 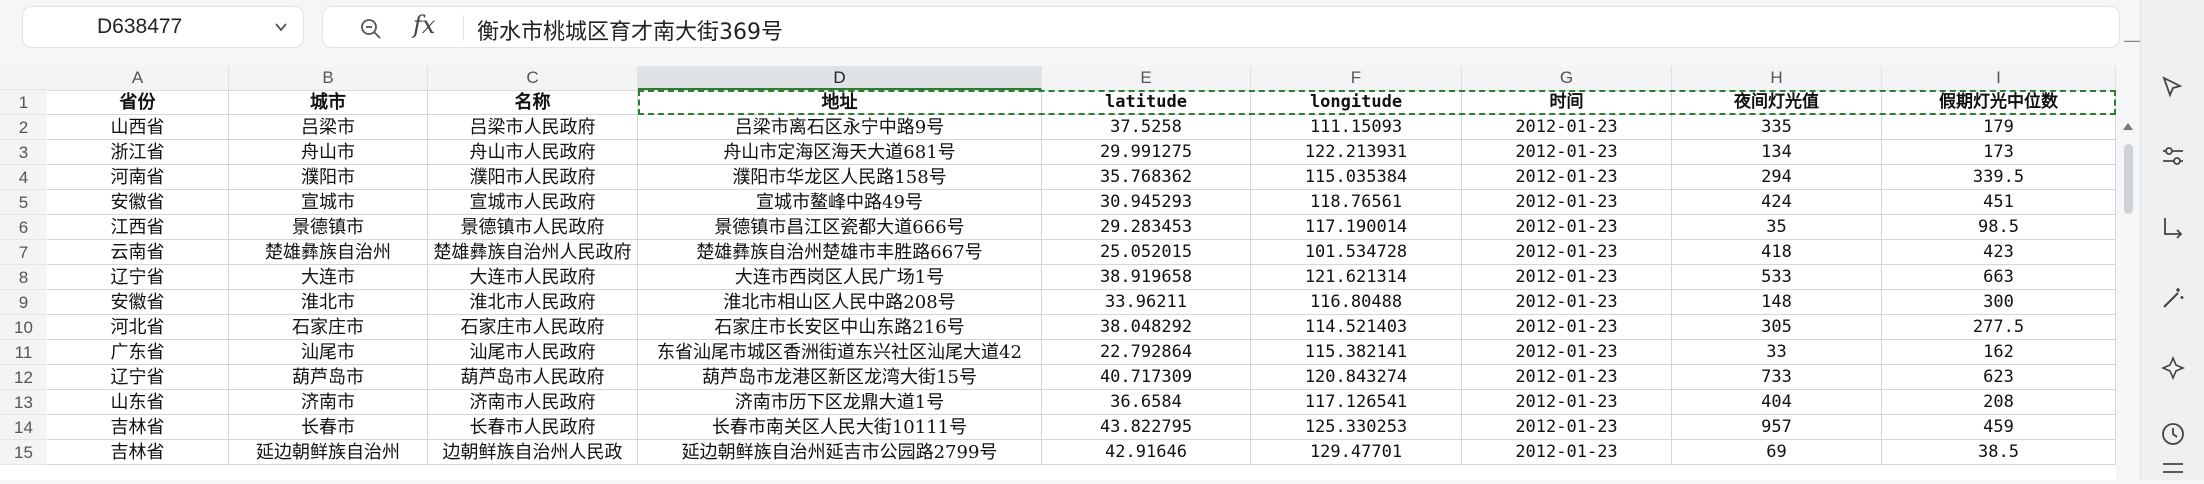 What do you see at coordinates (1356, 302) in the screenshot?
I see `table-cell: 116.80488` at bounding box center [1356, 302].